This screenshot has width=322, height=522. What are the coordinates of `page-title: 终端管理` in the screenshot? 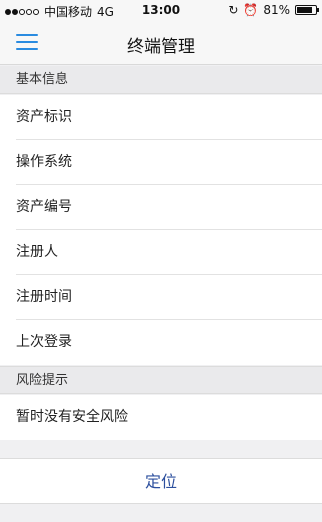 It's located at (161, 47).